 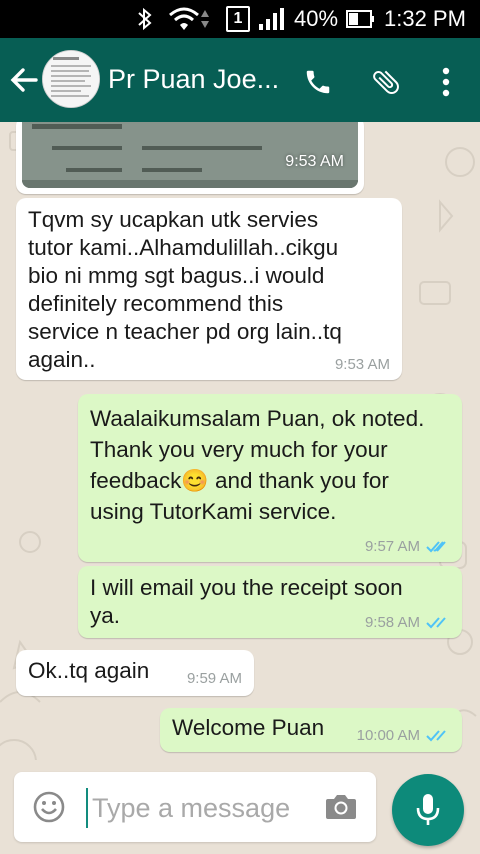 I want to click on composer-bar, so click(x=240, y=807).